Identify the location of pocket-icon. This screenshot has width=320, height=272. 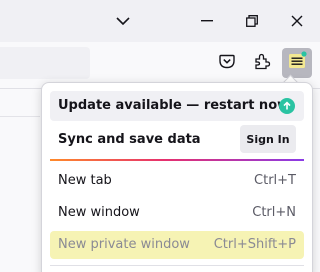
(227, 63).